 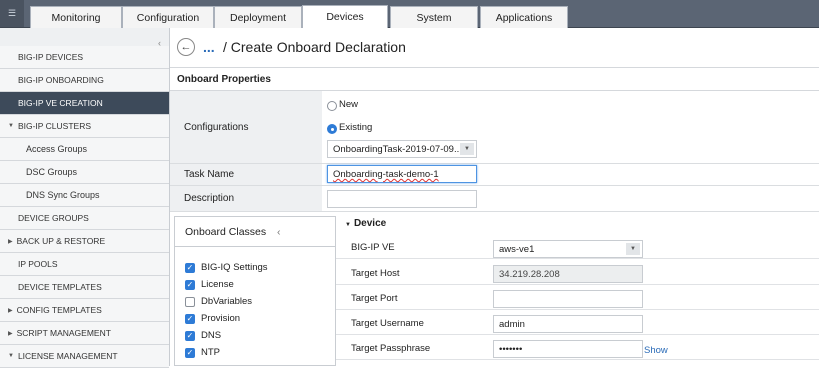 What do you see at coordinates (345, 16) in the screenshot?
I see `tab-devices: Devices` at bounding box center [345, 16].